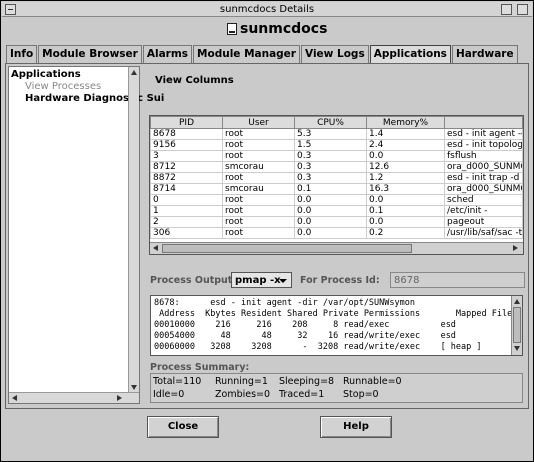 The width and height of the screenshot is (534, 462). What do you see at coordinates (335, 54) in the screenshot?
I see `tab-view-logs: View Logs` at bounding box center [335, 54].